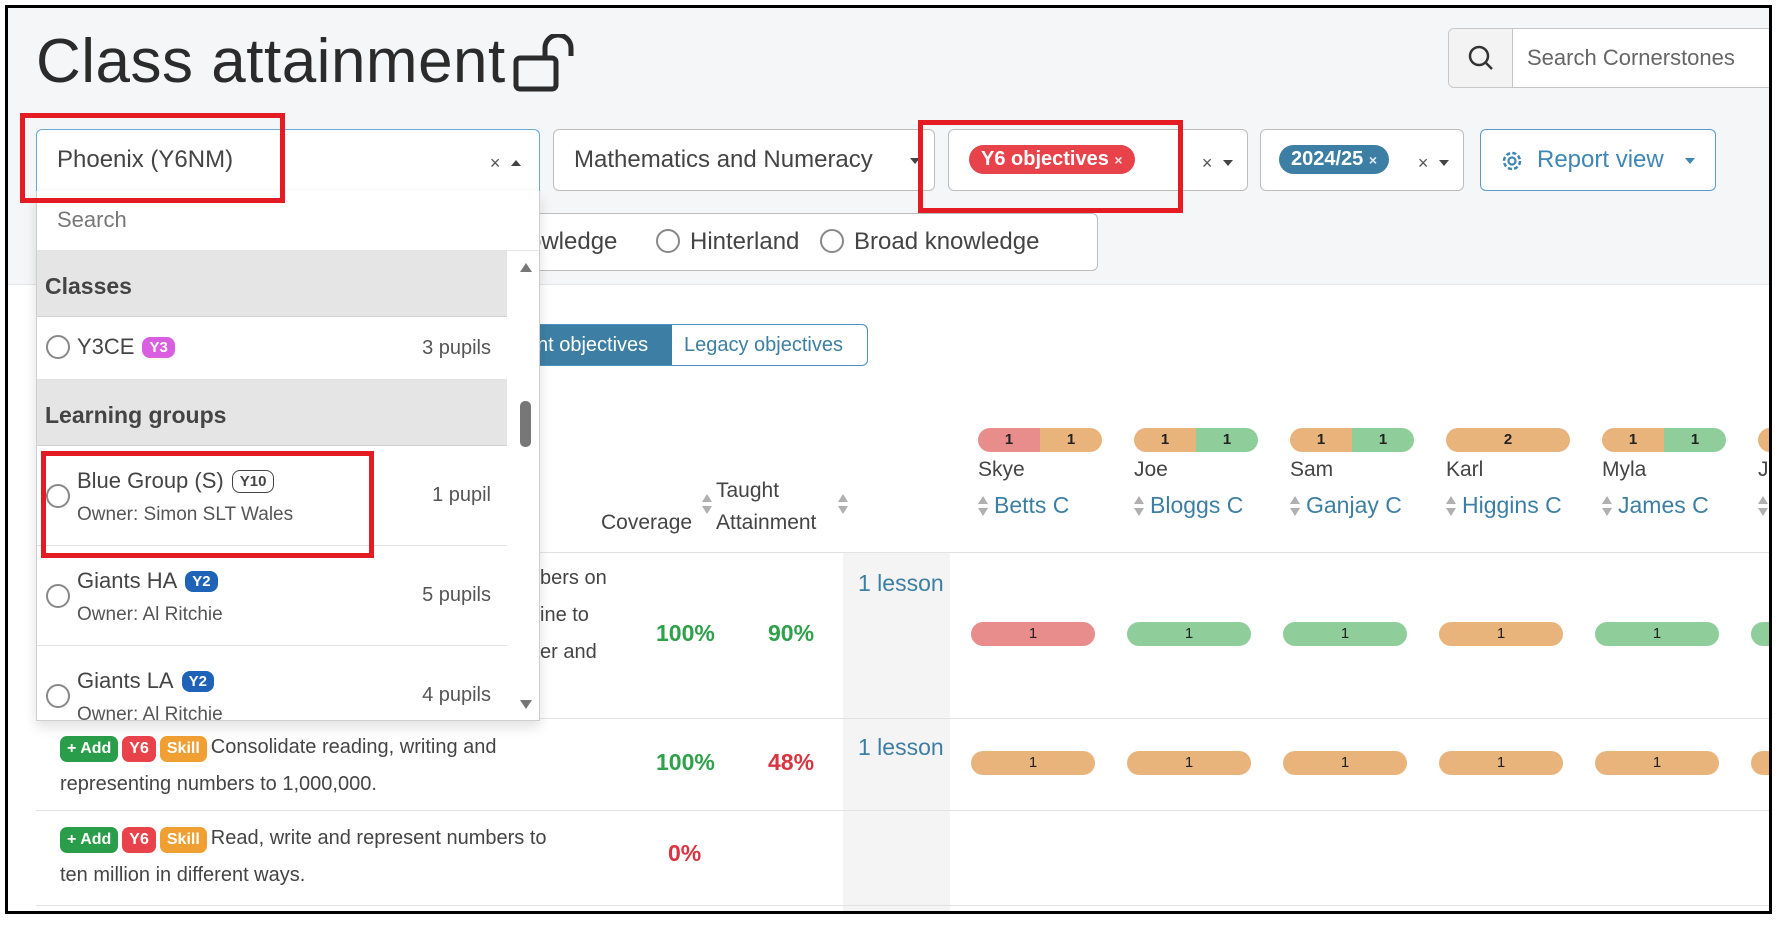 The height and width of the screenshot is (926, 1779). I want to click on hinterland-label: Hinterland, so click(745, 241).